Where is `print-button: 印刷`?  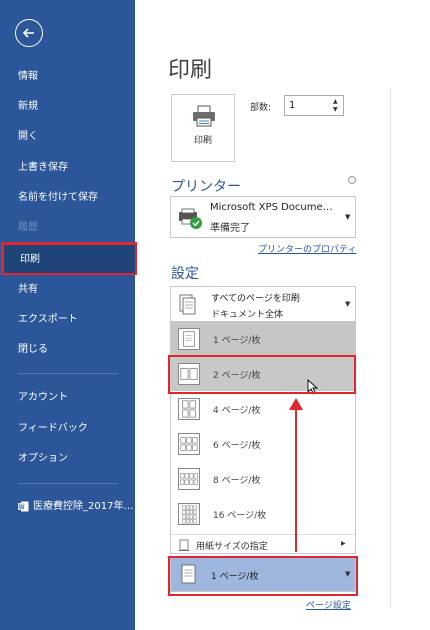 print-button: 印刷 is located at coordinates (203, 128).